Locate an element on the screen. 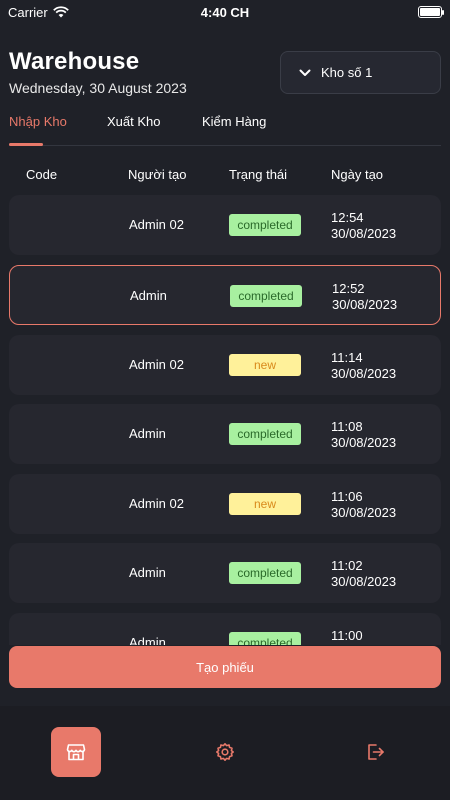 Image resolution: width=450 pixels, height=800 pixels. page-date: Wednesday, 30 August 2023 is located at coordinates (98, 88).